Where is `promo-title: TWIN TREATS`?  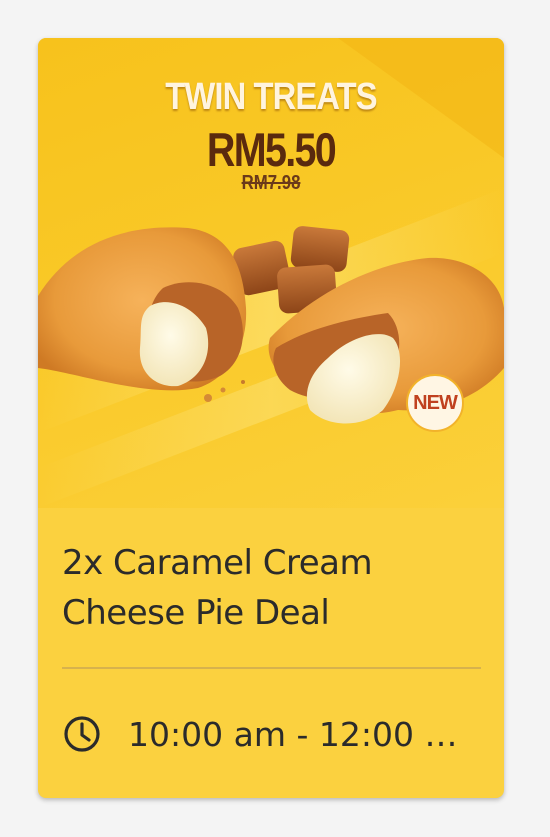 promo-title: TWIN TREATS is located at coordinates (271, 97).